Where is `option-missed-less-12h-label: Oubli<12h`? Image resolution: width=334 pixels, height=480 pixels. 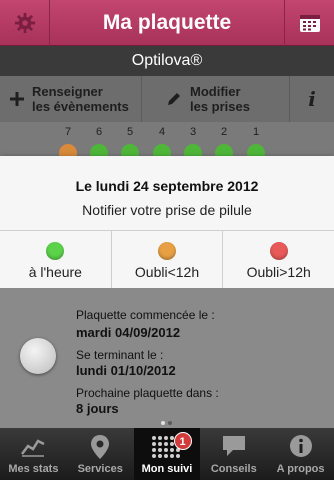
option-missed-less-12h-label: Oubli<12h is located at coordinates (167, 272).